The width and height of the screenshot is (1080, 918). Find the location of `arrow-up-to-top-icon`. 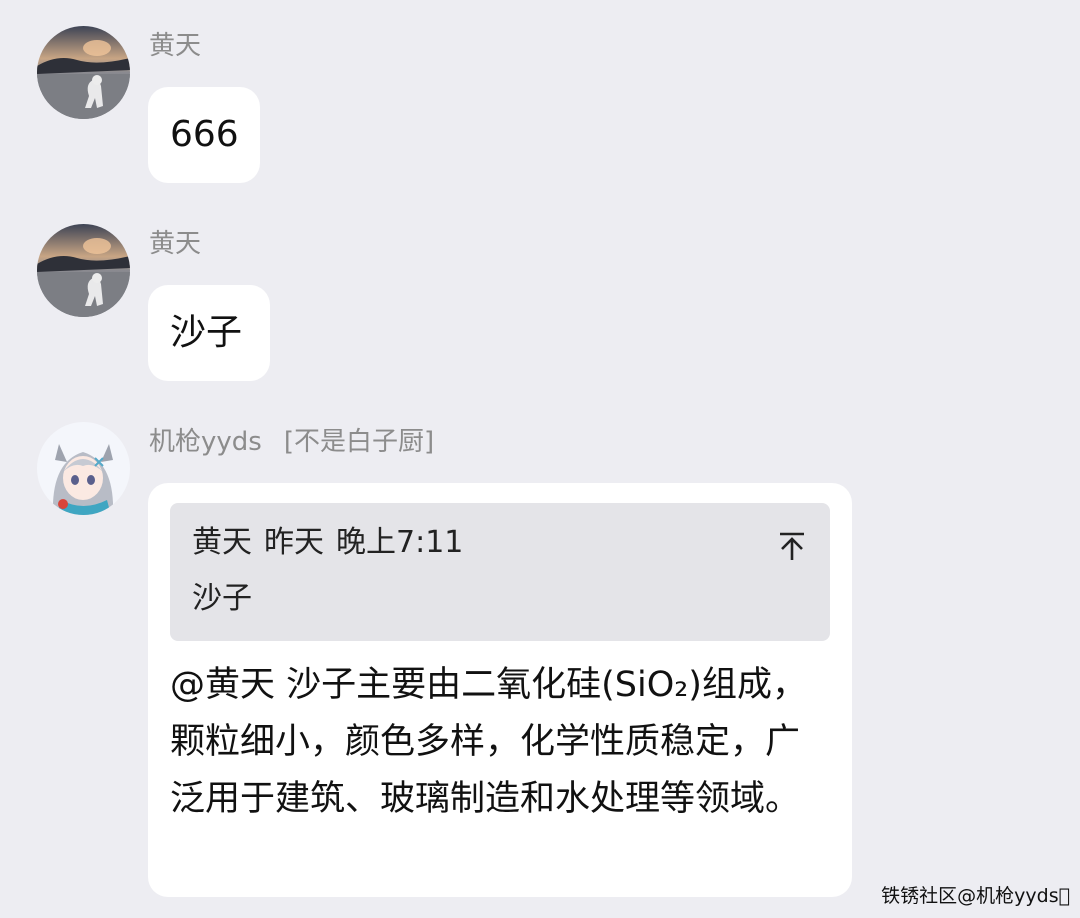

arrow-up-to-top-icon is located at coordinates (792, 546).